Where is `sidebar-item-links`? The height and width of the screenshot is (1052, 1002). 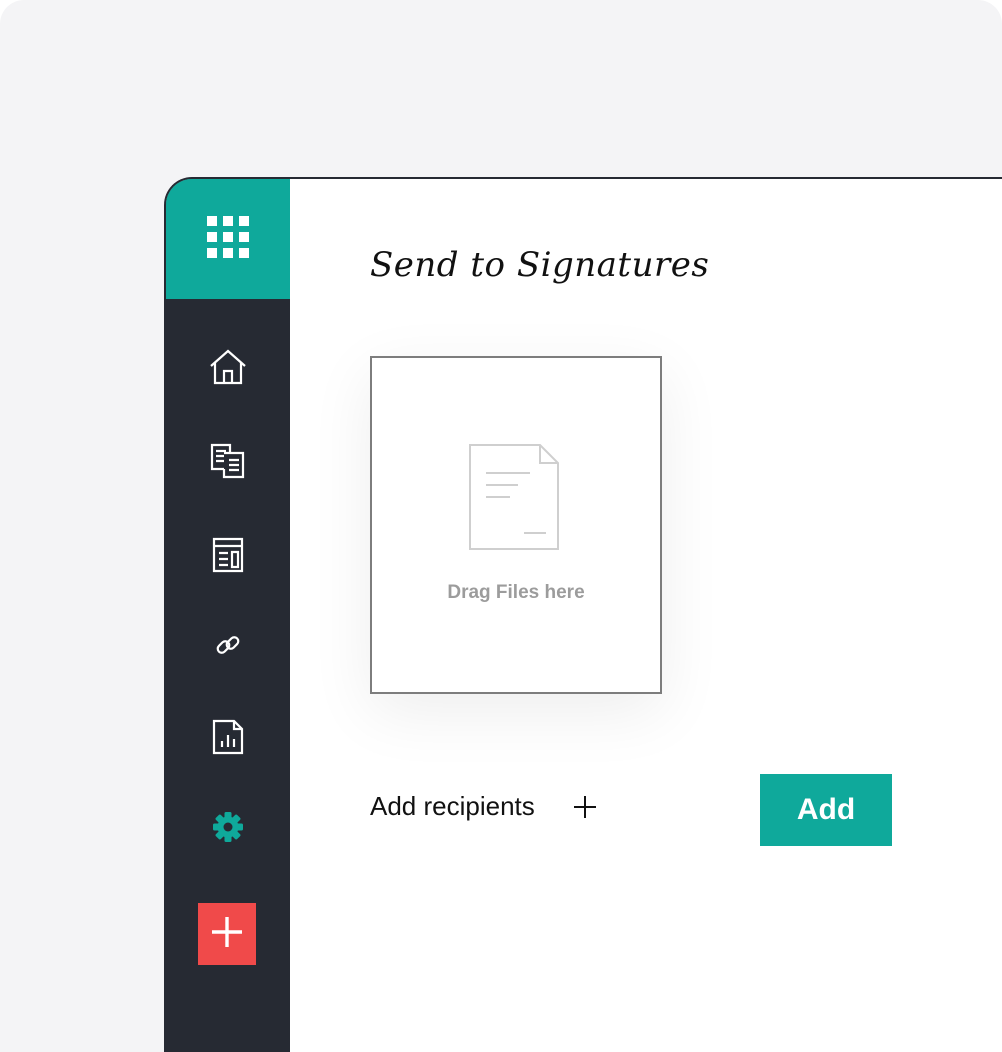 sidebar-item-links is located at coordinates (228, 645).